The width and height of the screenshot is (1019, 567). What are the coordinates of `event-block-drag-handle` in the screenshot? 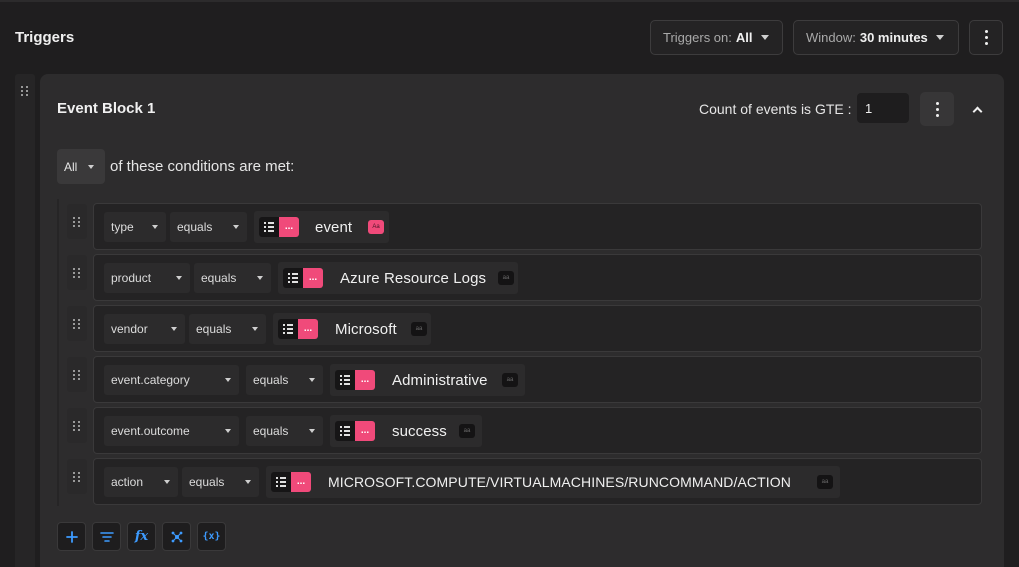 It's located at (25, 320).